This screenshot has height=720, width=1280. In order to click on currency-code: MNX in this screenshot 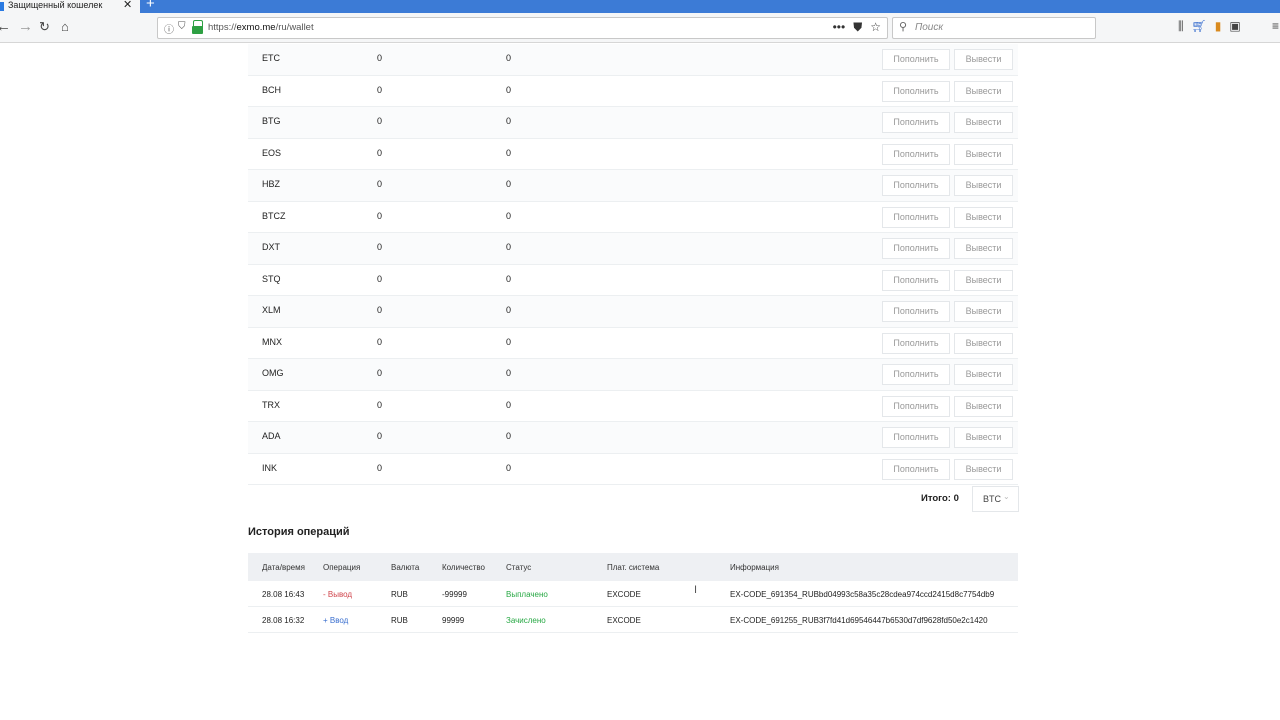, I will do `click(272, 341)`.